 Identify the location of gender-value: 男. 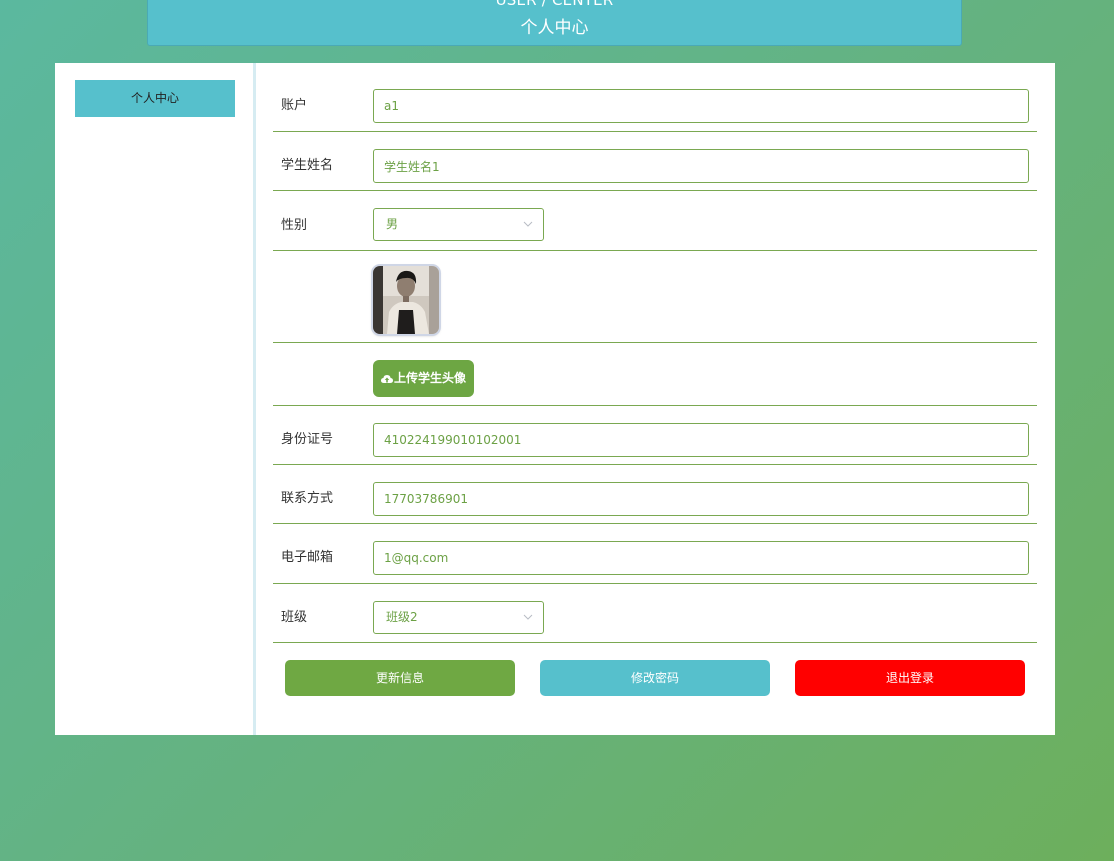
(392, 224).